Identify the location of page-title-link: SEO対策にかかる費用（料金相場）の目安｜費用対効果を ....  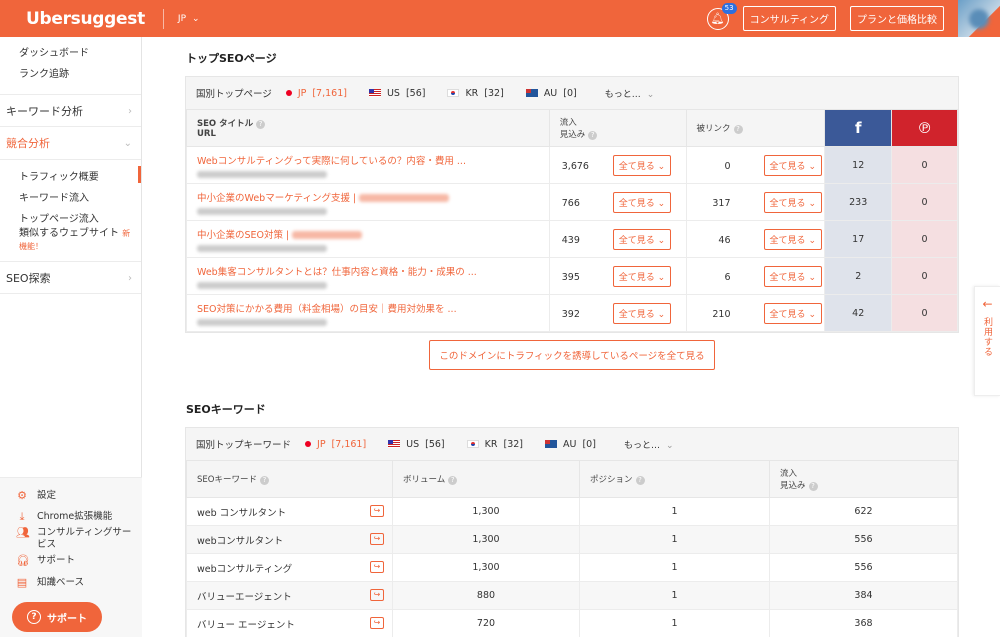
(373, 308).